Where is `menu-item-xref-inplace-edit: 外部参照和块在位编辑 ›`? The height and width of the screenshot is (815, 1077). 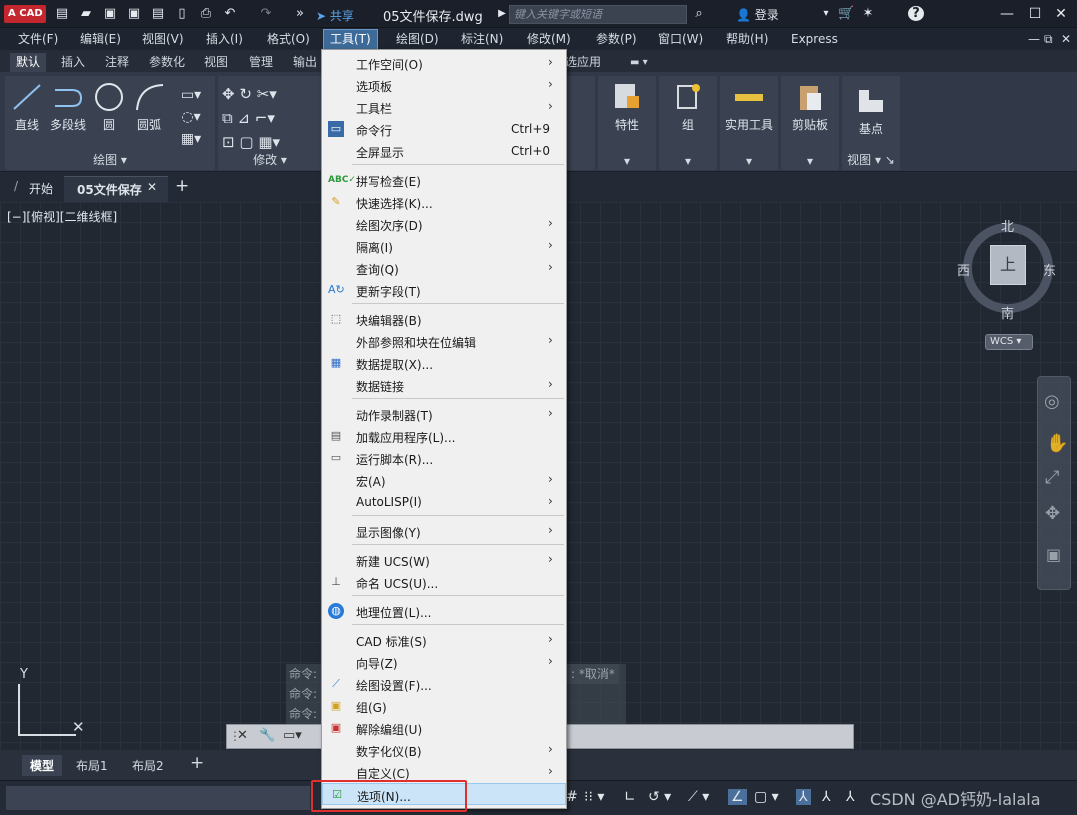 menu-item-xref-inplace-edit: 外部参照和块在位编辑 › is located at coordinates (444, 341).